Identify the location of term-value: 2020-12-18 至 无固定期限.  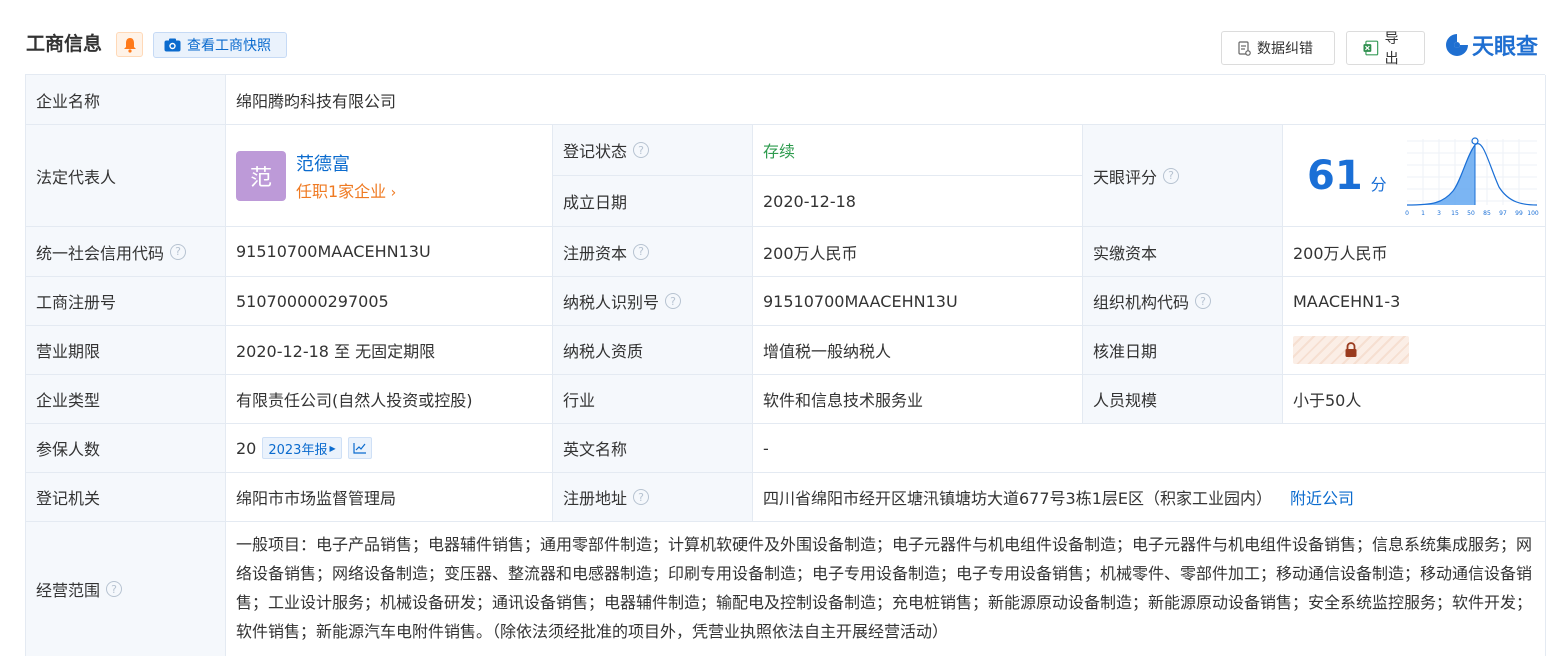
(336, 351).